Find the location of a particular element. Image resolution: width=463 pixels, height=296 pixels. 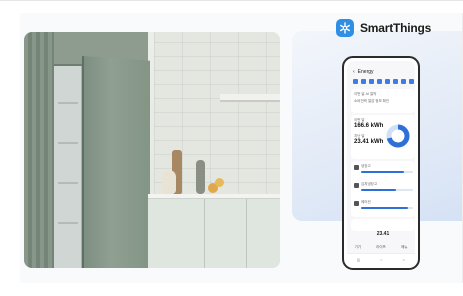

android-nav-bar: ||| ○ < is located at coordinates (381, 259).